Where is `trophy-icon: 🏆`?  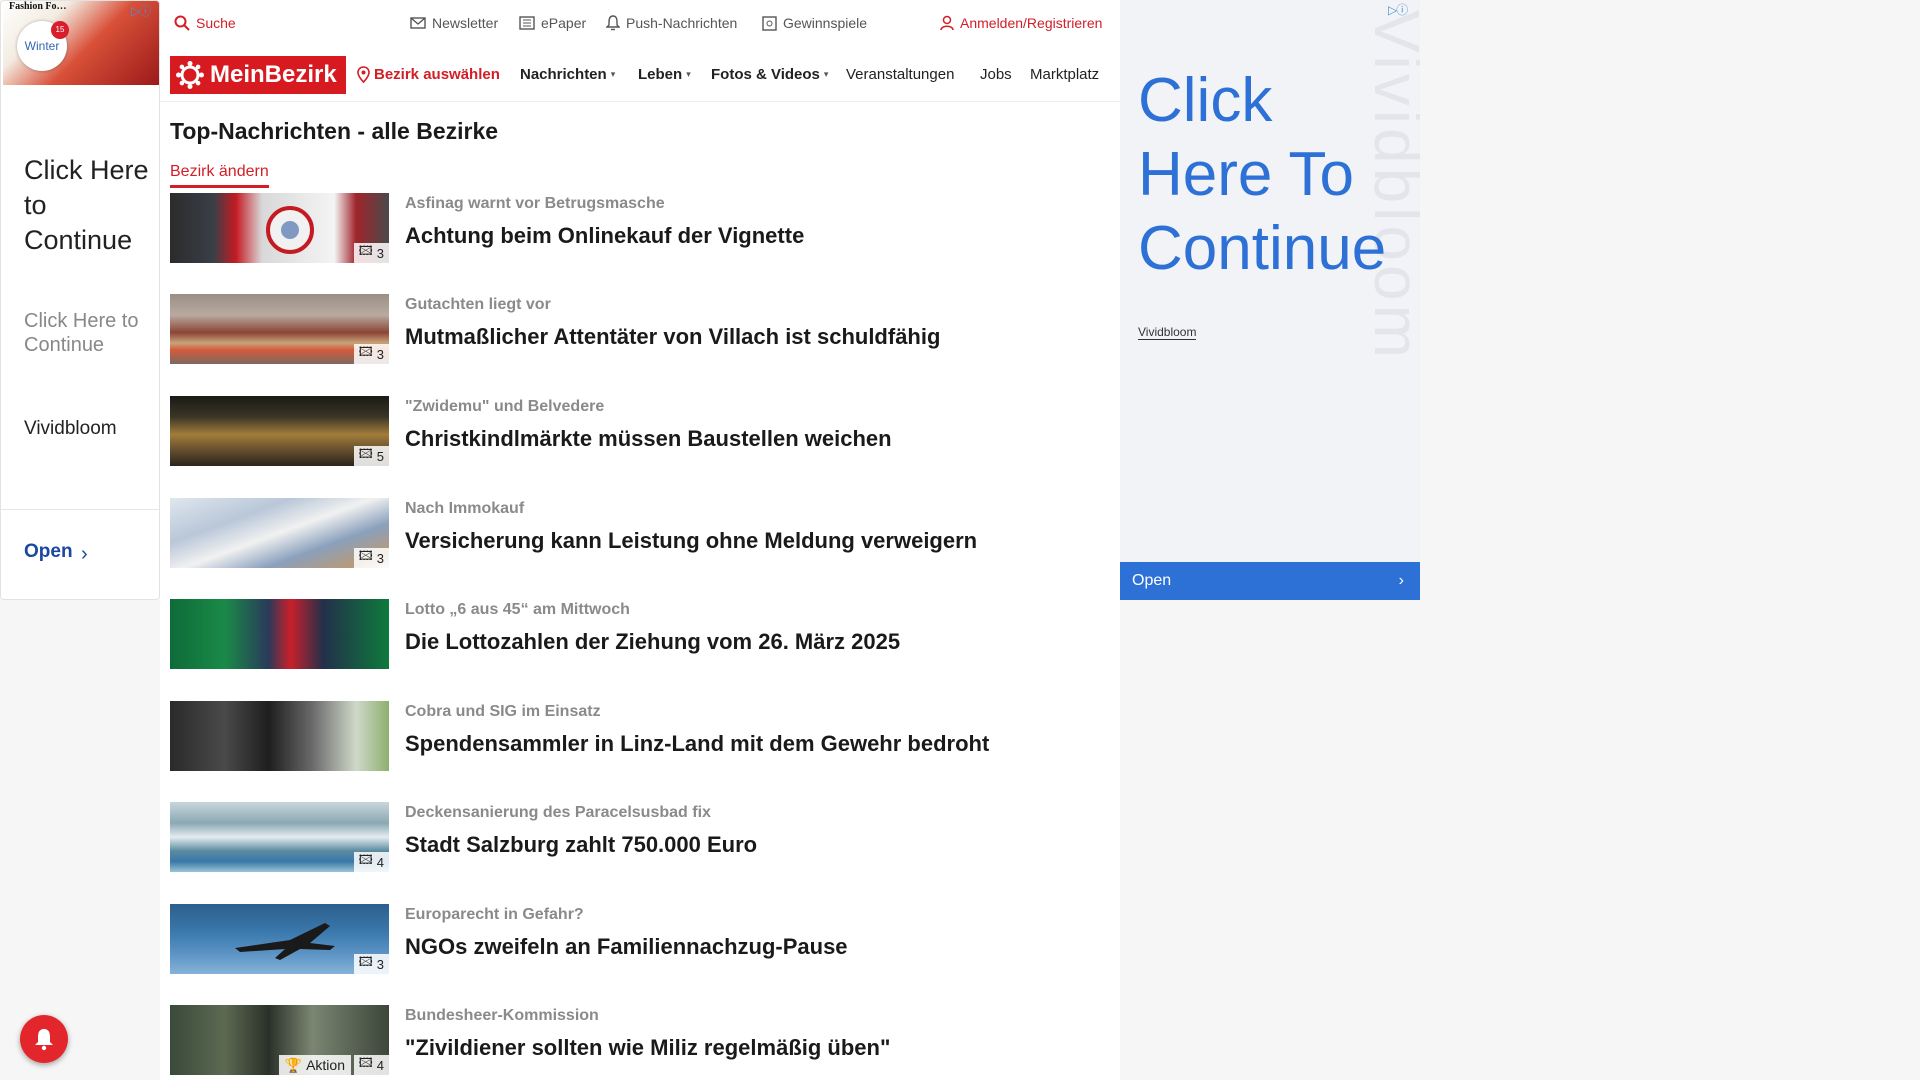 trophy-icon: 🏆 is located at coordinates (293, 1064).